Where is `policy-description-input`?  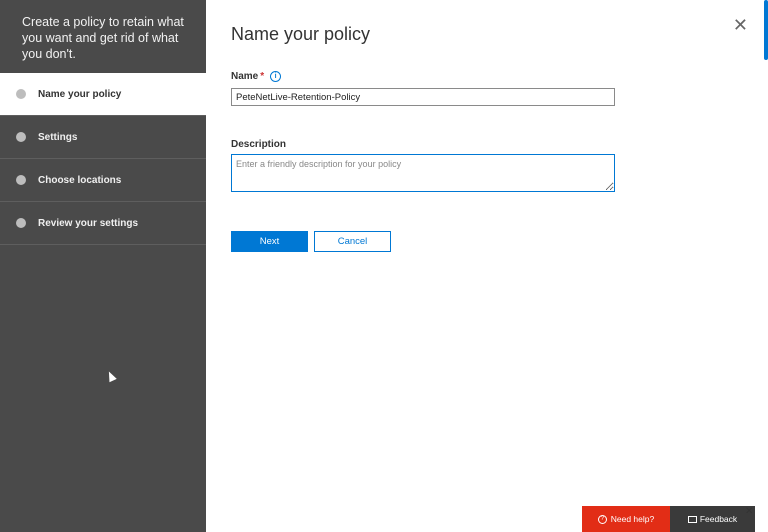 policy-description-input is located at coordinates (423, 173).